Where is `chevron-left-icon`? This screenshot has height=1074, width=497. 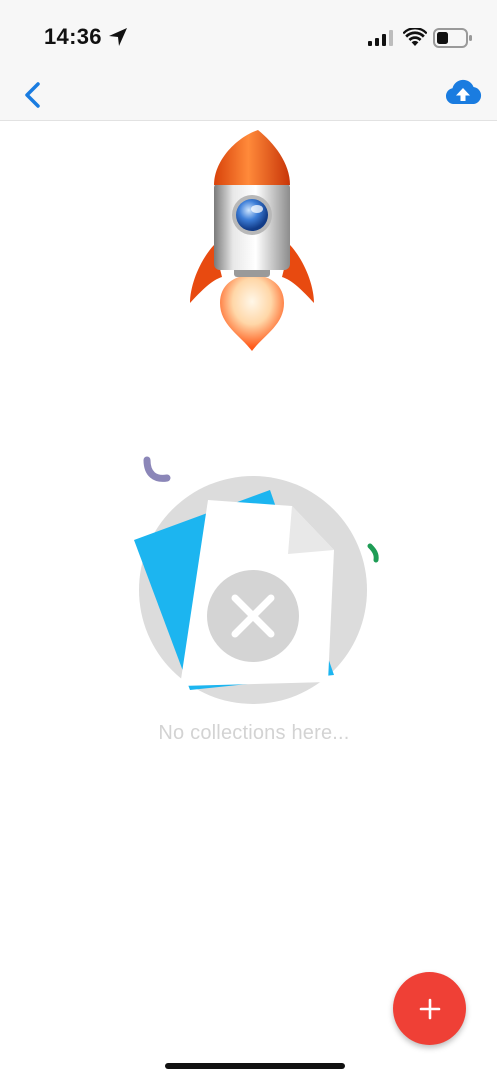 chevron-left-icon is located at coordinates (33, 95).